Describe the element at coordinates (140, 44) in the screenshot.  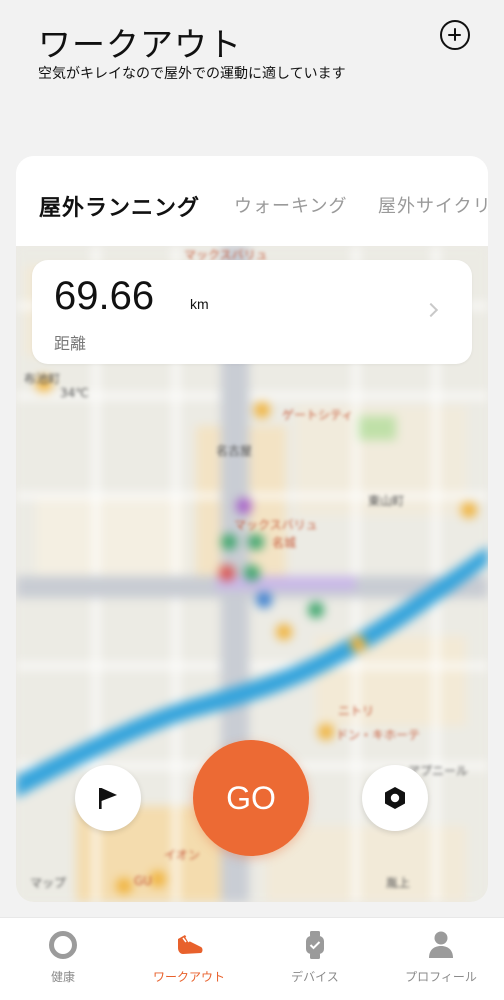
I see `page-title: ワークアウト` at that location.